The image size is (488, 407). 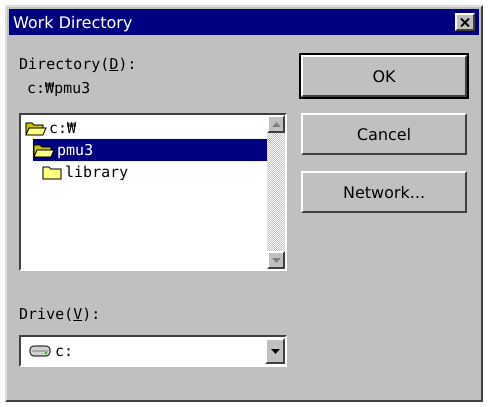 What do you see at coordinates (72, 22) in the screenshot?
I see `window-title: Work Directory` at bounding box center [72, 22].